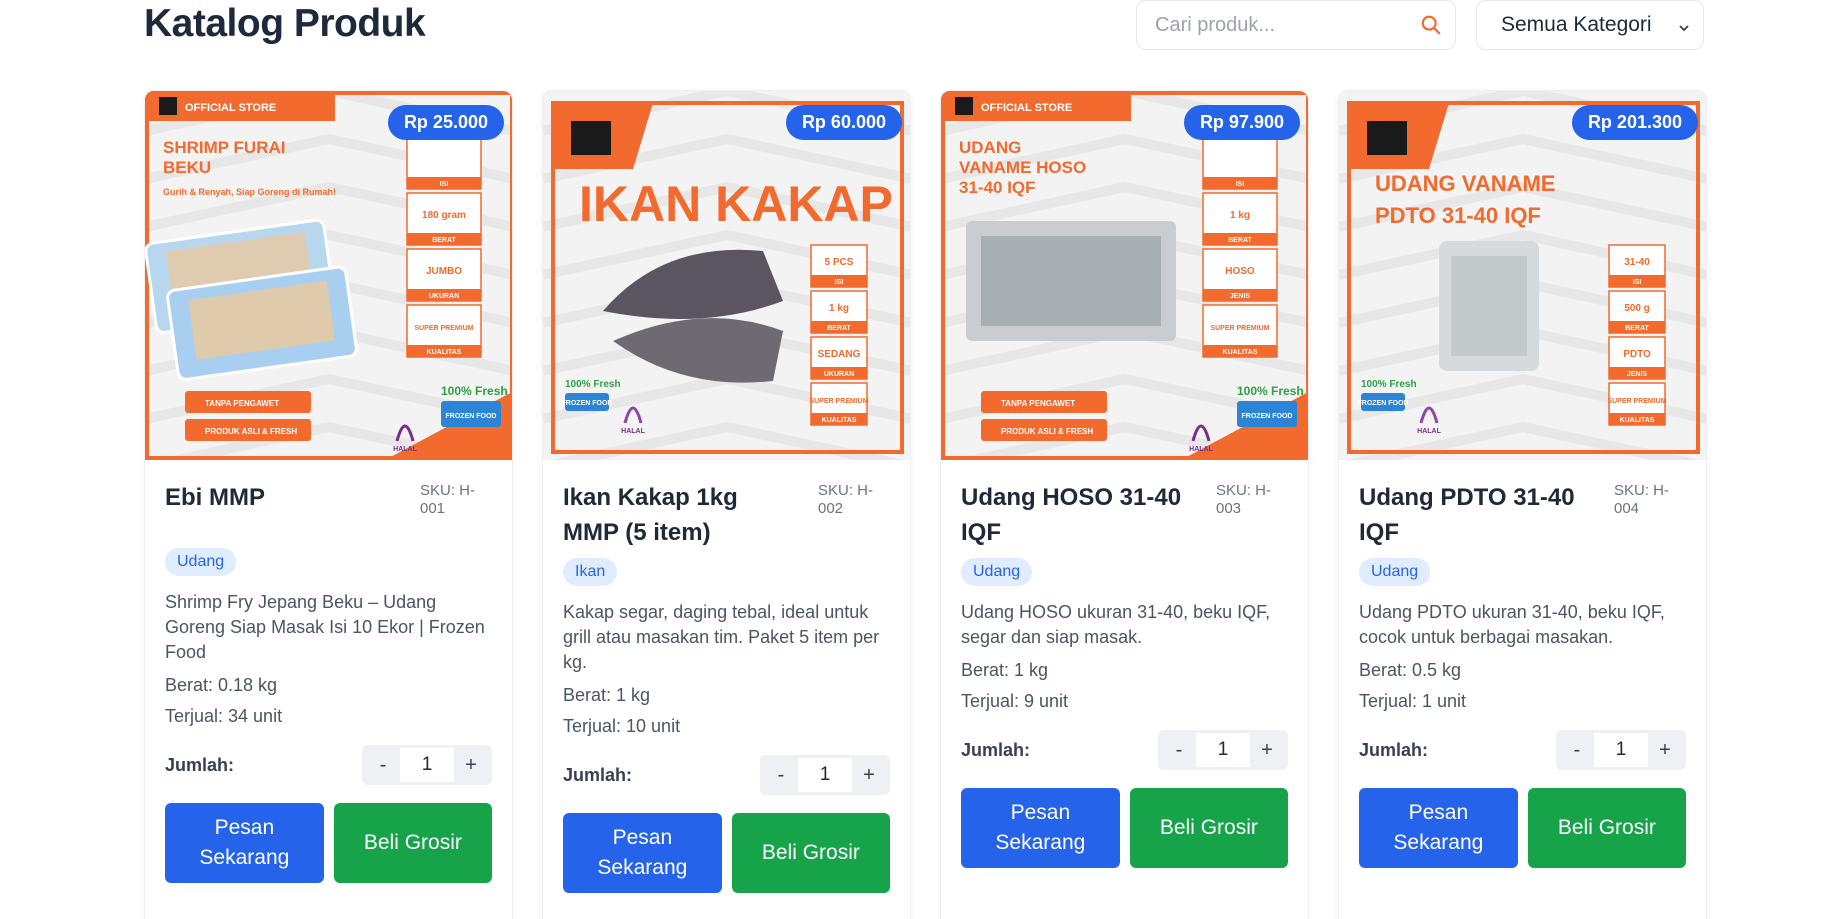  I want to click on product-weight: Berat: 1 kg, so click(1005, 670).